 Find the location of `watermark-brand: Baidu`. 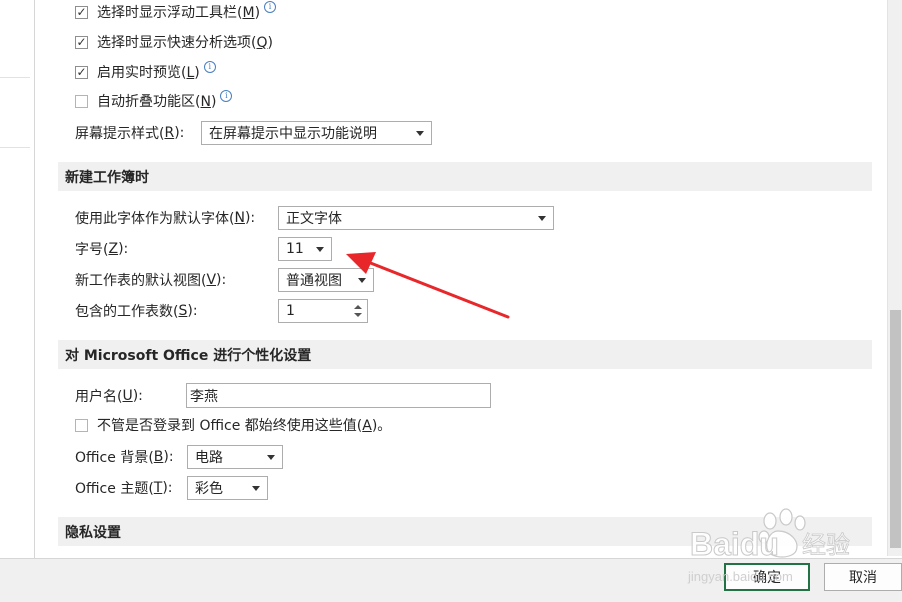

watermark-brand: Baidu is located at coordinates (734, 544).